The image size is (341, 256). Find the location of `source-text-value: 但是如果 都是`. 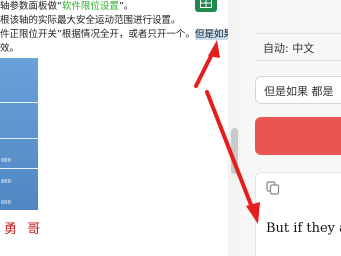

source-text-value: 但是如果 都是 is located at coordinates (299, 91).